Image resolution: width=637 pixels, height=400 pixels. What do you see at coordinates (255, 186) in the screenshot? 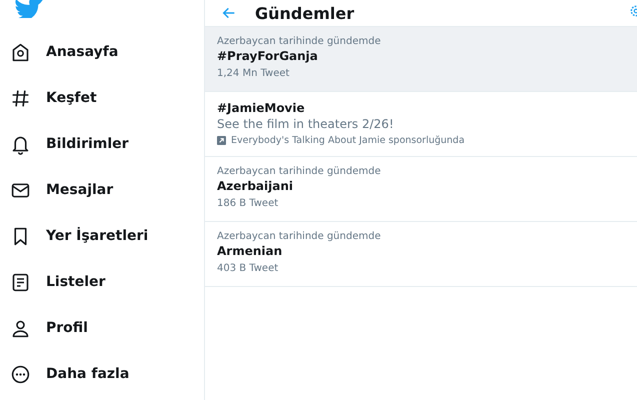
I see `trend-name: Azerbaijani` at bounding box center [255, 186].